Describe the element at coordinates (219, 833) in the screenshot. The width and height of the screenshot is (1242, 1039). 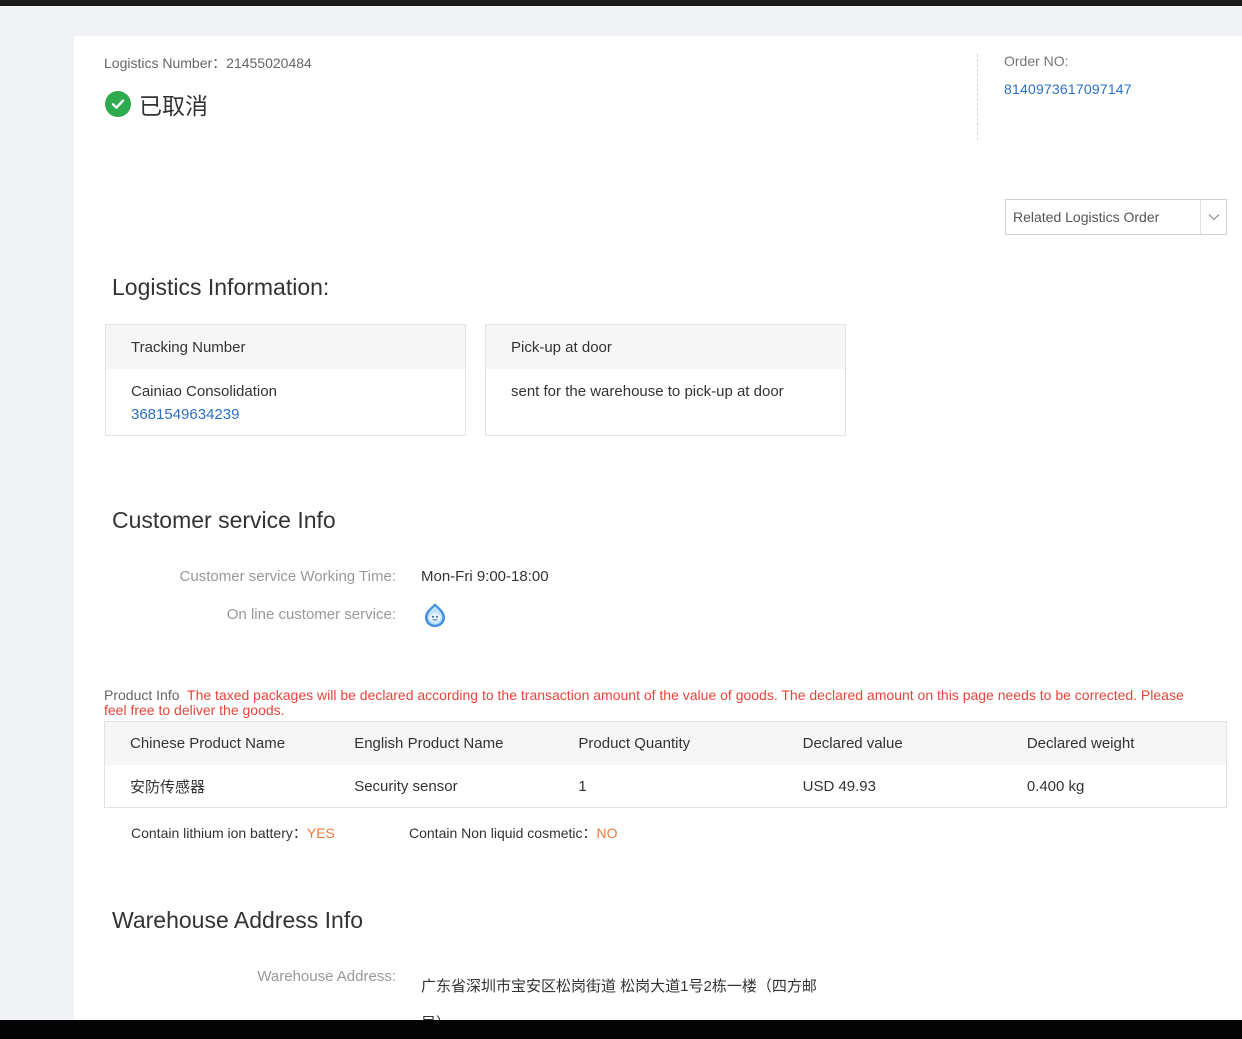
I see `lithium-label: Contain lithium ion battery：` at that location.